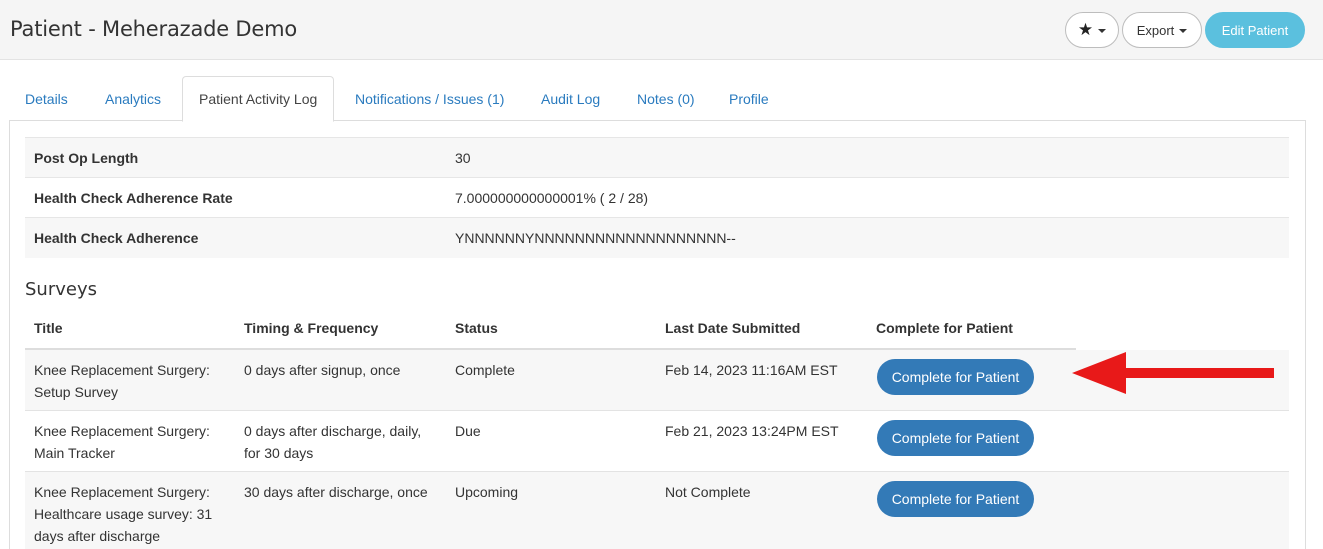 This screenshot has width=1323, height=549. I want to click on table-row, so click(657, 510).